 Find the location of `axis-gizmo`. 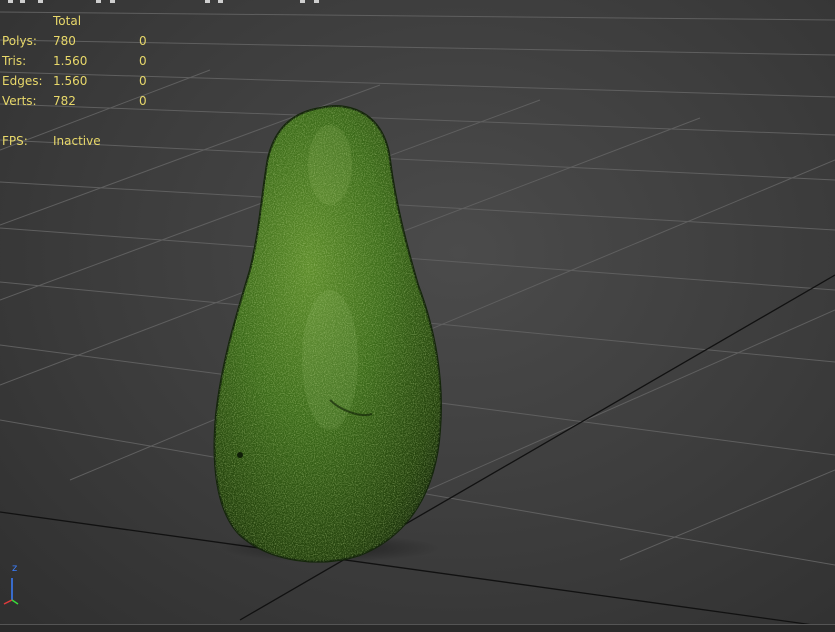

axis-gizmo is located at coordinates (11, 591).